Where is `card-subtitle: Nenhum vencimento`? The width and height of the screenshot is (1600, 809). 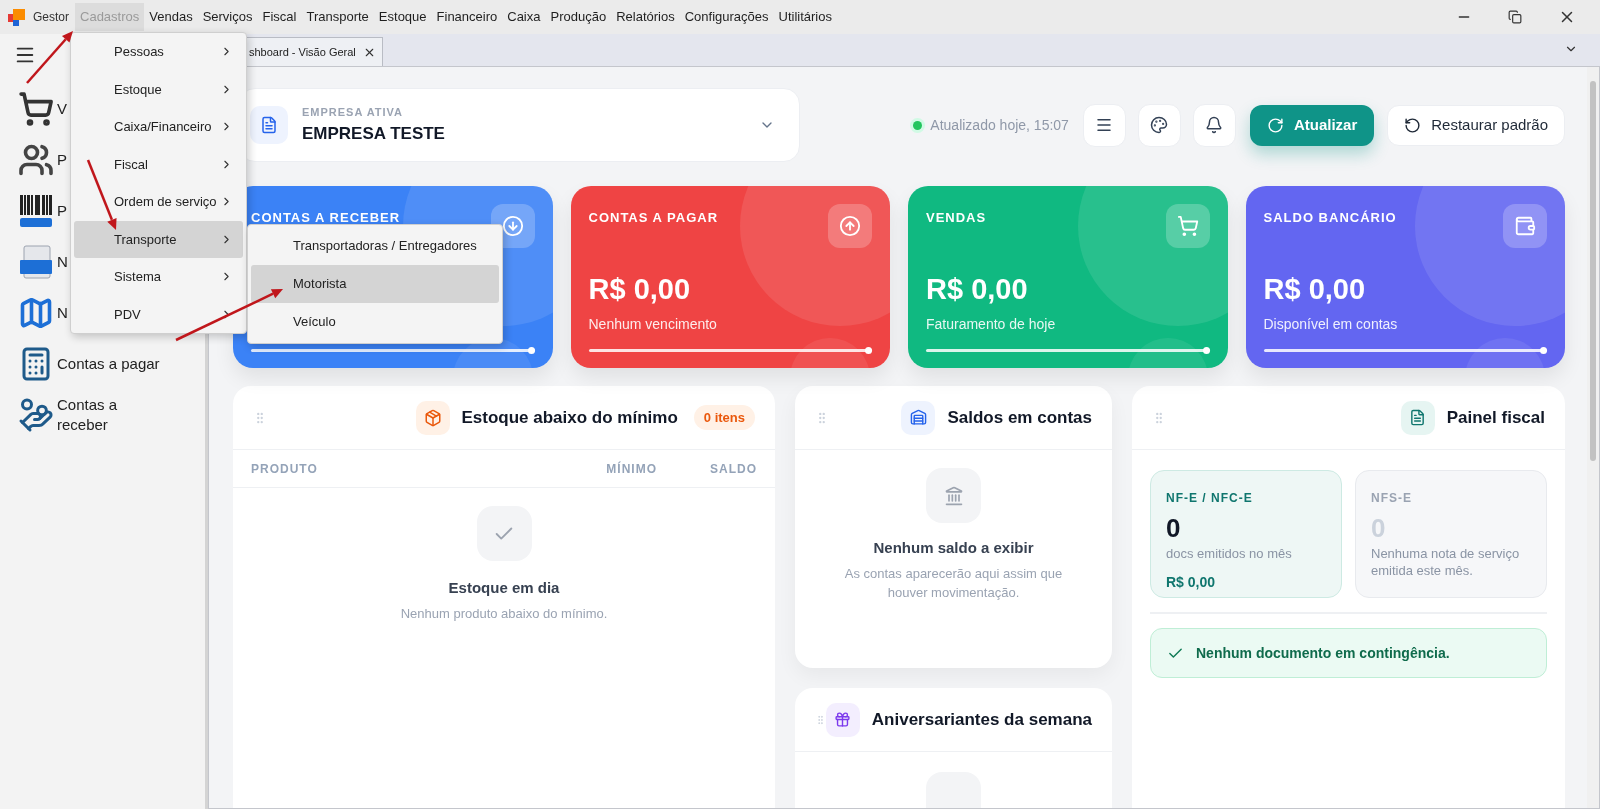 card-subtitle: Nenhum vencimento is located at coordinates (653, 324).